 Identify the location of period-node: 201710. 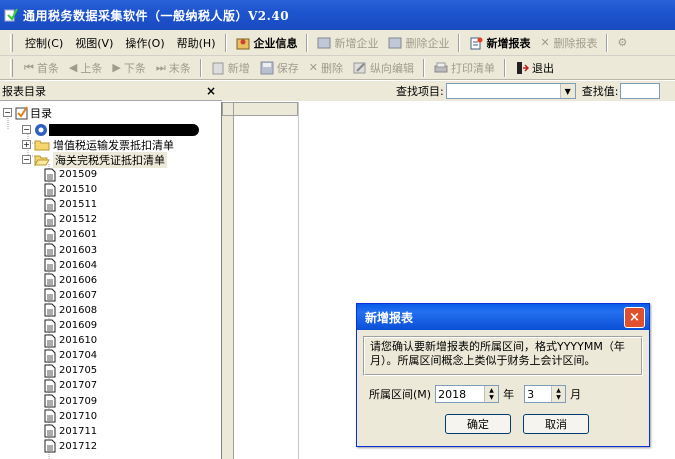
(70, 416).